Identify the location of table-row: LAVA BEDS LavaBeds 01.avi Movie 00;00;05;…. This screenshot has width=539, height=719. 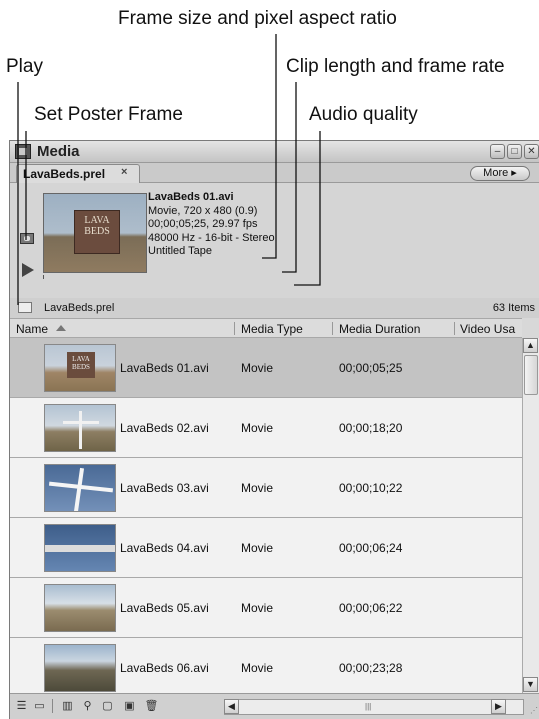
(266, 368).